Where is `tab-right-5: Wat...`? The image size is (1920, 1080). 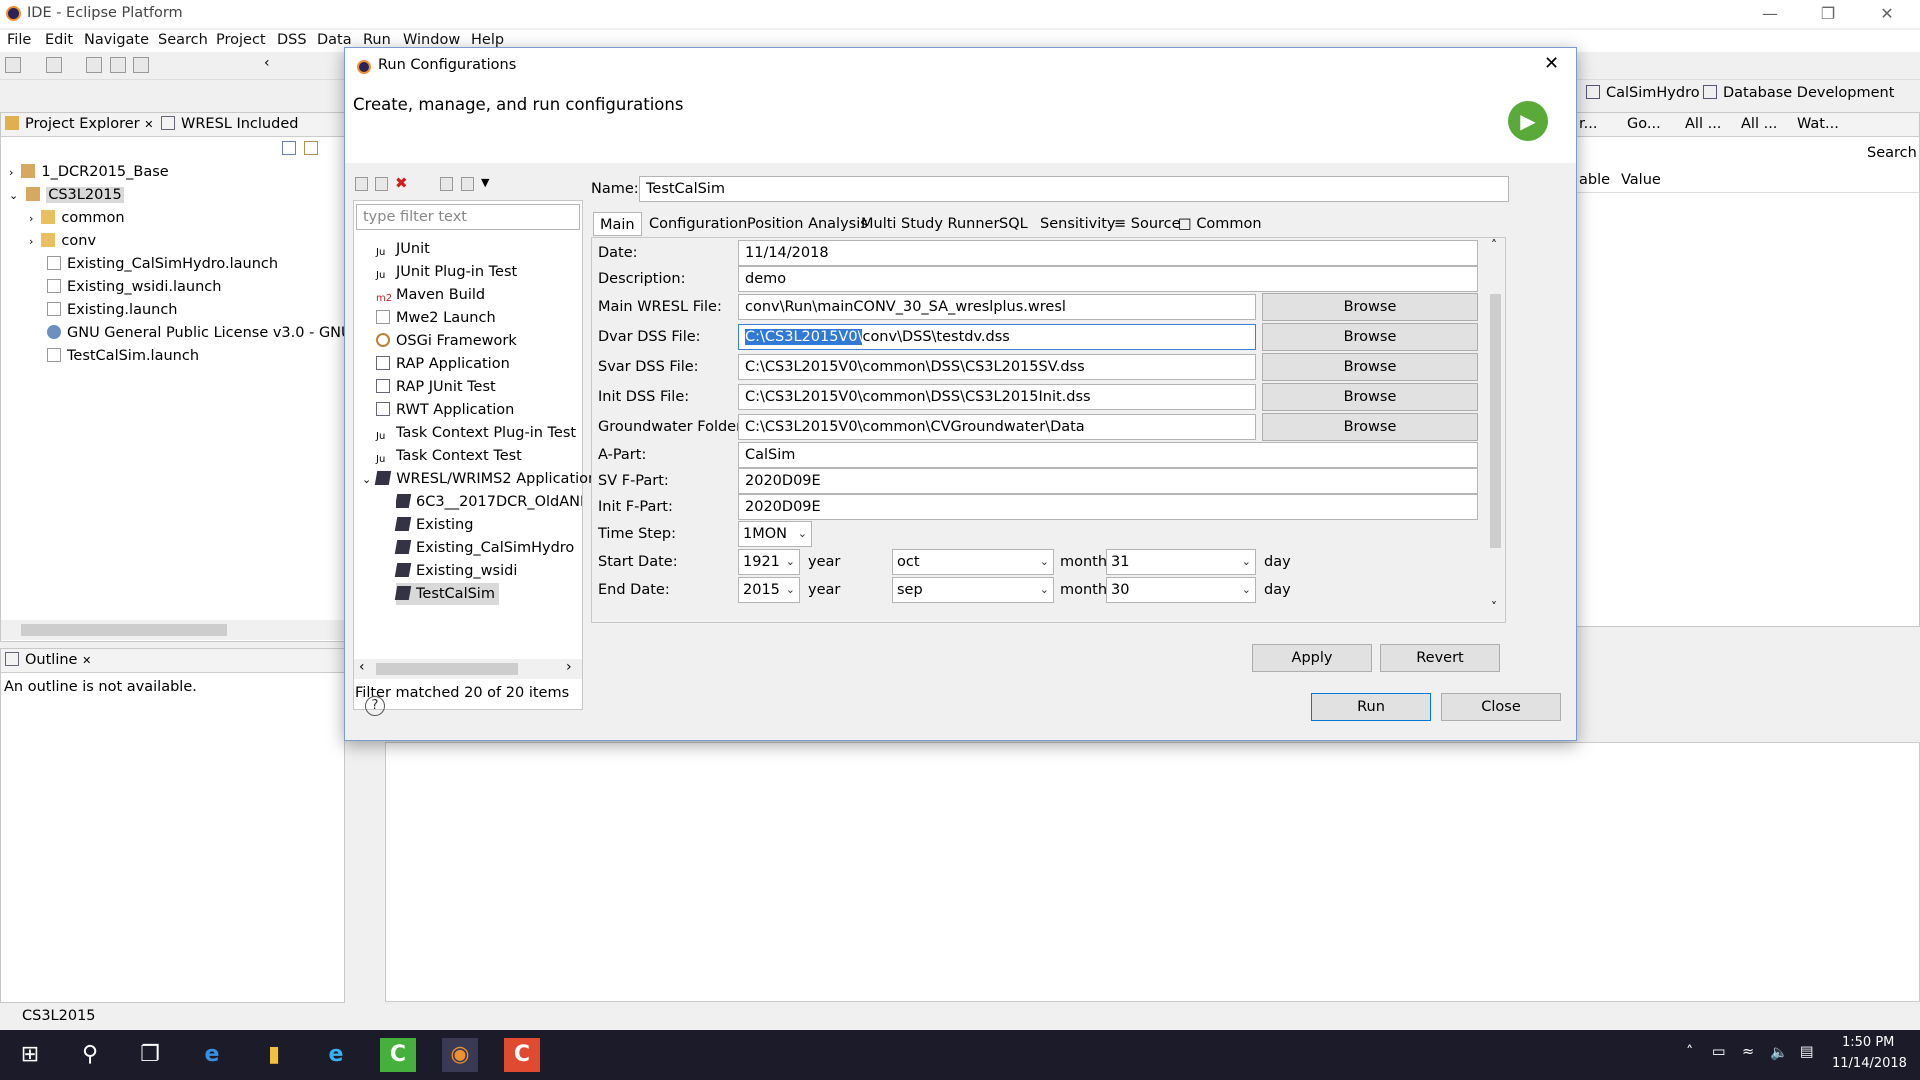
tab-right-5: Wat... is located at coordinates (1818, 124).